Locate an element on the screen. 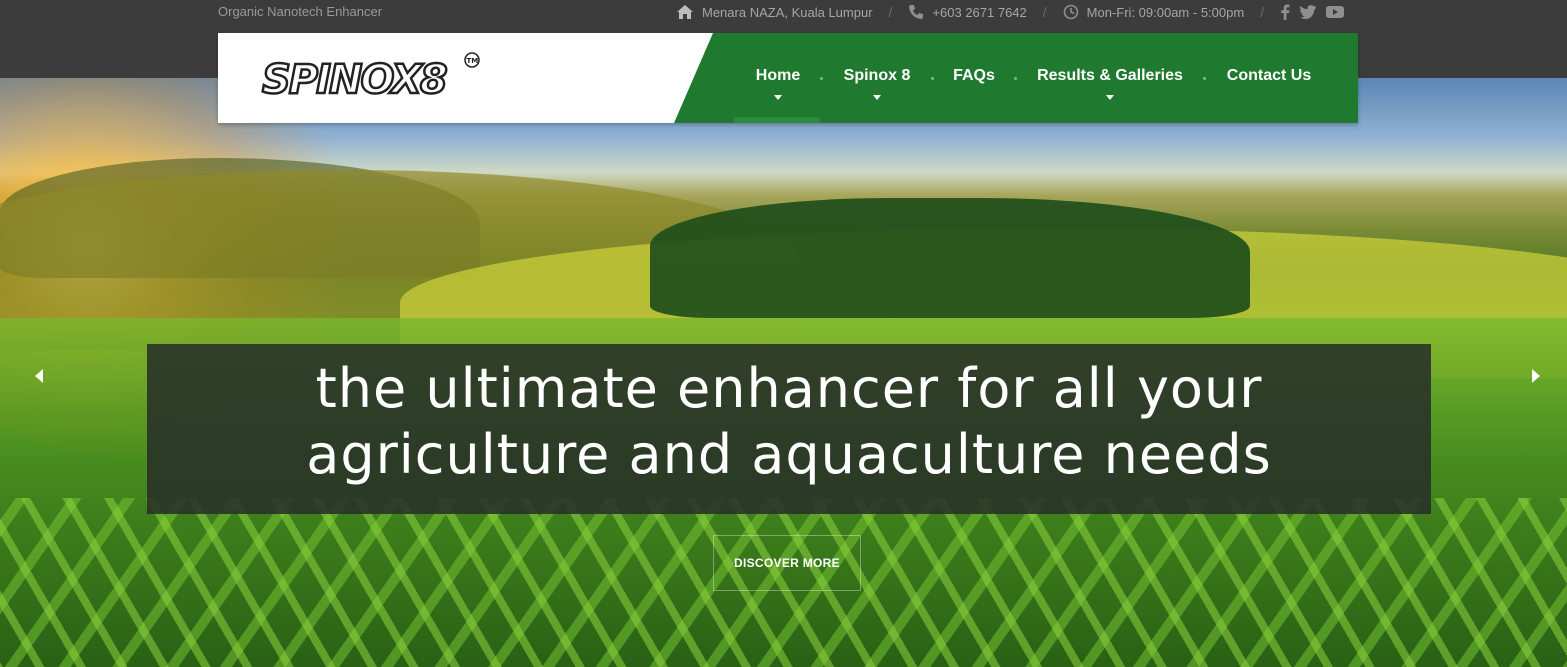  address-text: Menara NAZA, Kuala Lumpur is located at coordinates (787, 12).